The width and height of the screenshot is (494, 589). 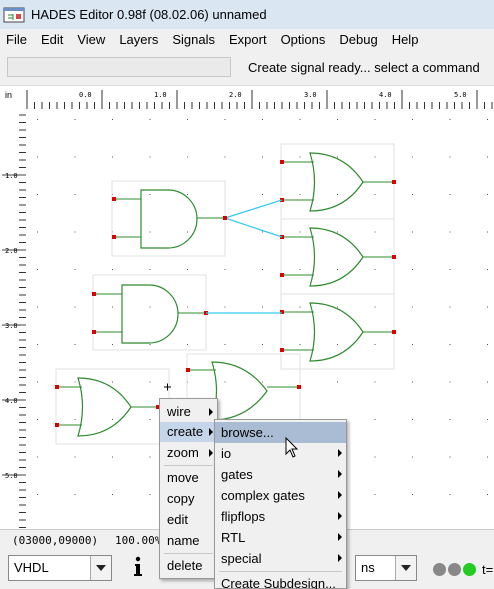 I want to click on status-bar: Create signal ready... select a command, so click(x=247, y=68).